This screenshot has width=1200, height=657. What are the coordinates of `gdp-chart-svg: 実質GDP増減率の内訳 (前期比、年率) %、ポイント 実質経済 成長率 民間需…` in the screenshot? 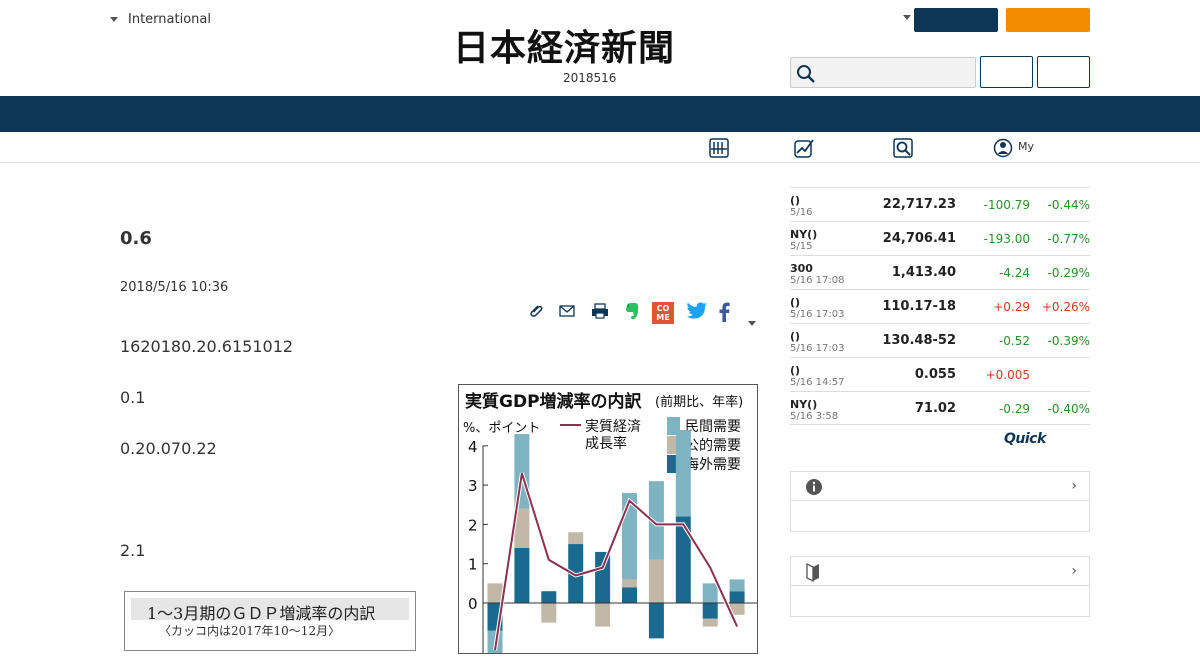 It's located at (610, 524).